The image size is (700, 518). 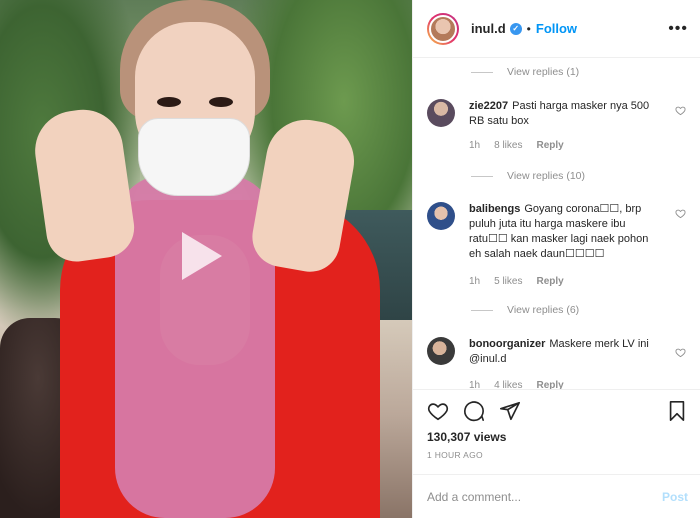 I want to click on comment-meta: 1h 5 likes Reply, so click(x=516, y=281).